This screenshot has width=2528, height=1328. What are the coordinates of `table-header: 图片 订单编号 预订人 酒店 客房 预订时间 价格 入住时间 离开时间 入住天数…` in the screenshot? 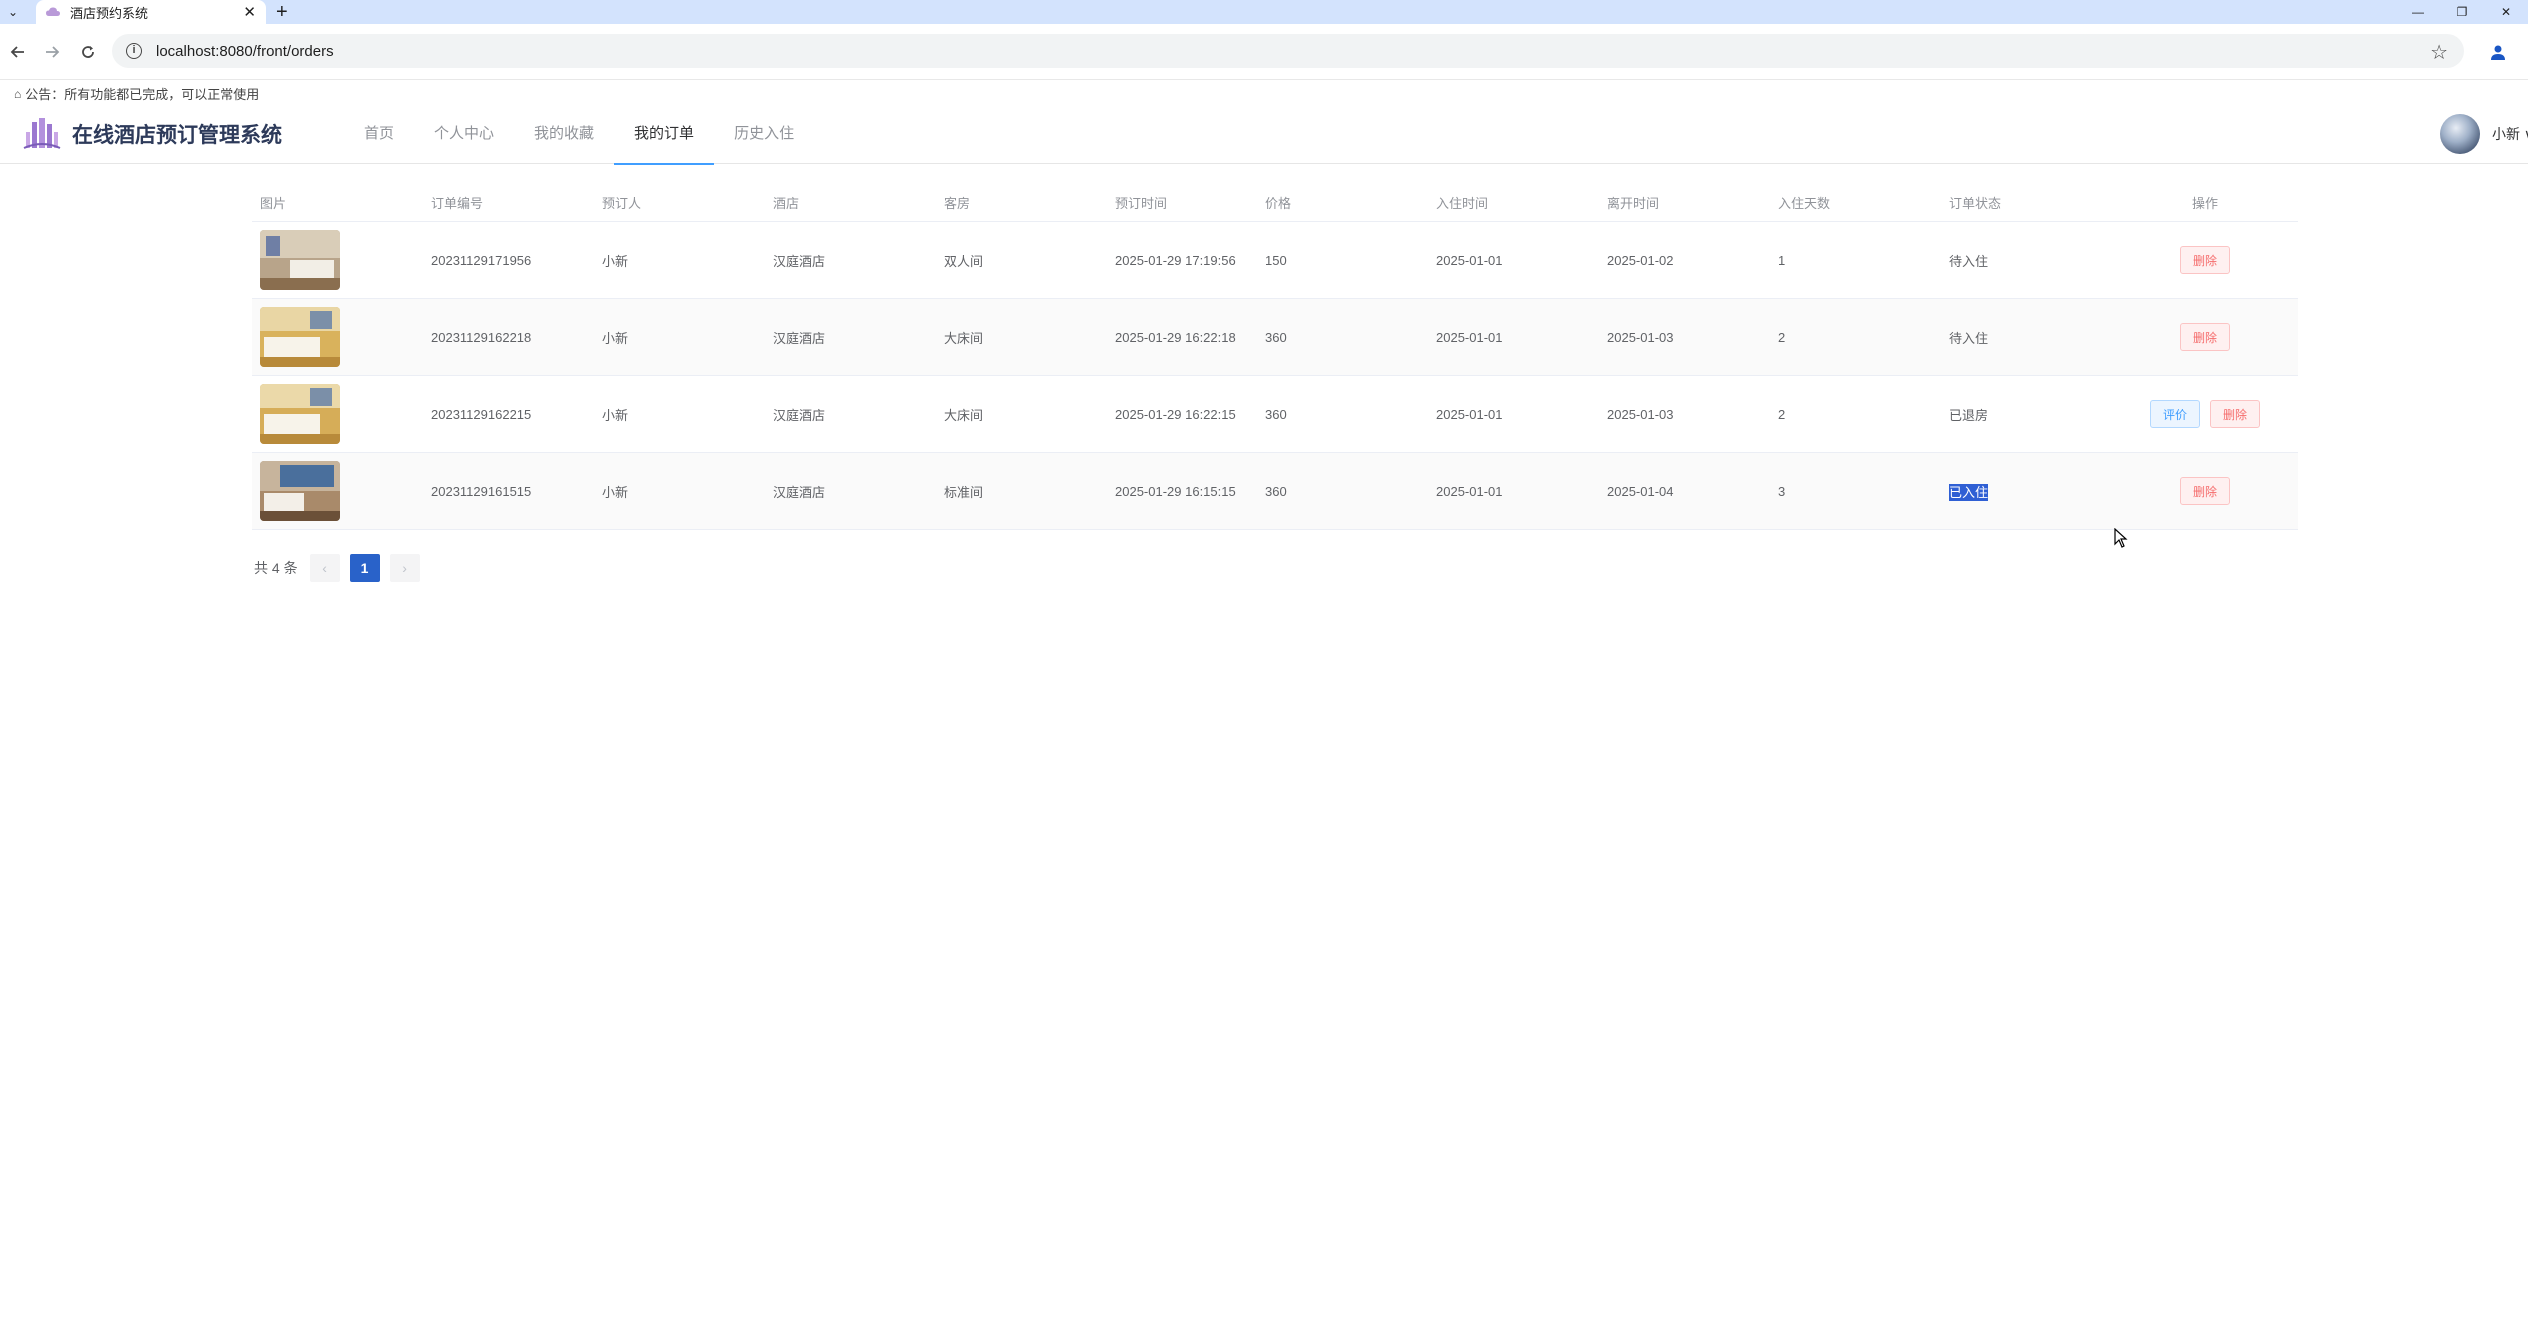 It's located at (1275, 203).